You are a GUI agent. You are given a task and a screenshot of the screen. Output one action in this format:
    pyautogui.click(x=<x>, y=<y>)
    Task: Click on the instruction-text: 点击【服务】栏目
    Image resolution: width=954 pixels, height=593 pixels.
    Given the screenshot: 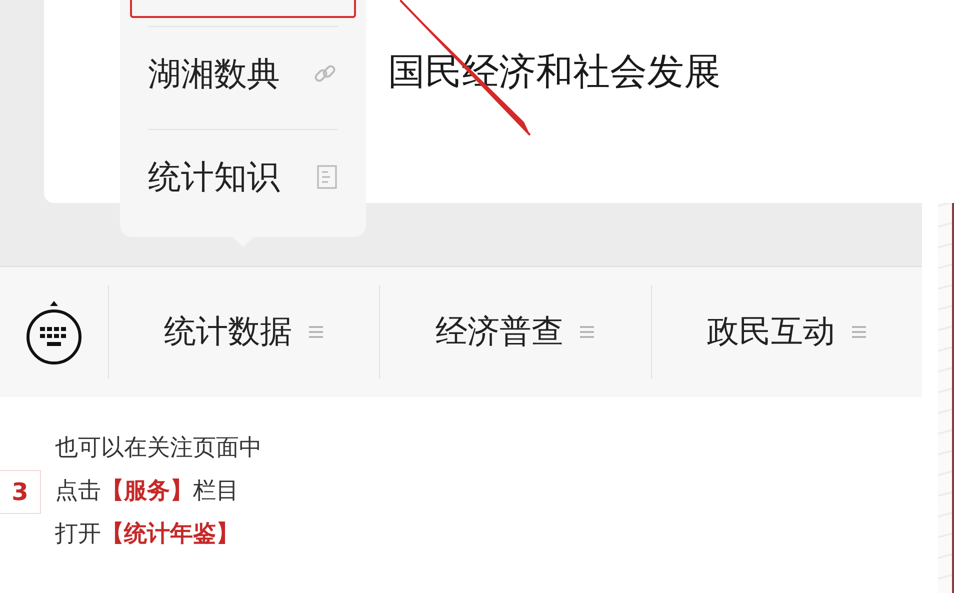 What is the action you would take?
    pyautogui.click(x=147, y=491)
    